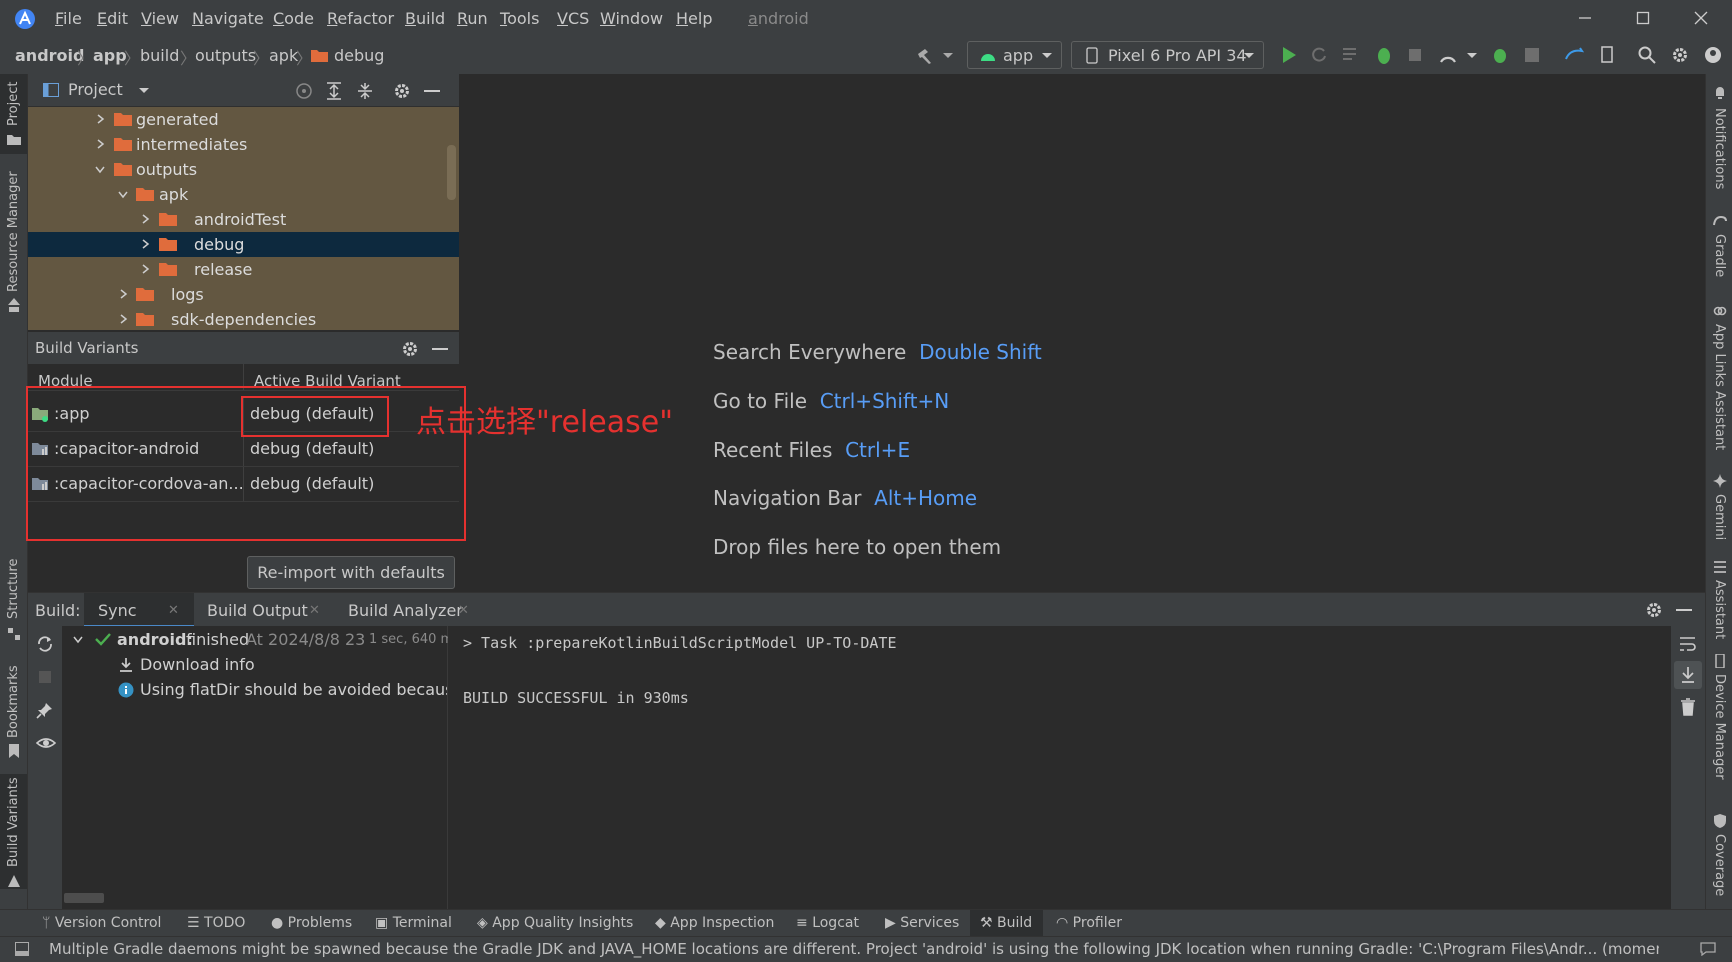 The width and height of the screenshot is (1732, 962). Describe the element at coordinates (1006, 923) in the screenshot. I see `toolwindow-build: ⚒ Build` at that location.